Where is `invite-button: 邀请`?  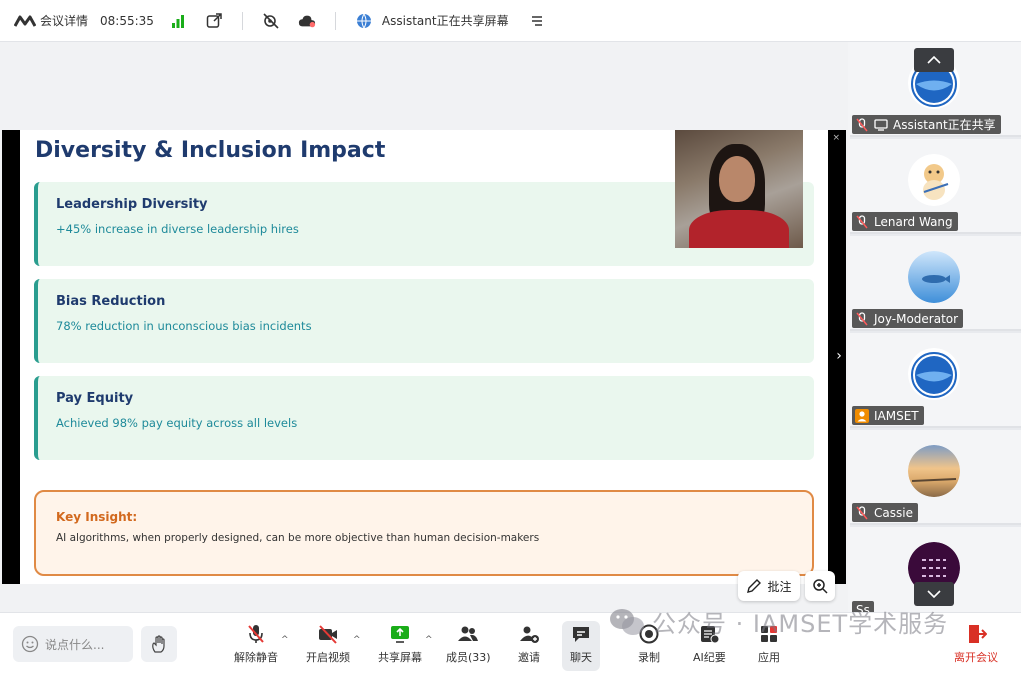
invite-button: 邀请 is located at coordinates (529, 646).